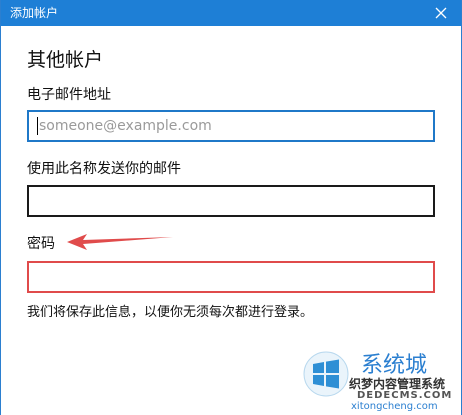 This screenshot has height=415, width=462. What do you see at coordinates (69, 95) in the screenshot?
I see `email-label: 电子邮件地址` at bounding box center [69, 95].